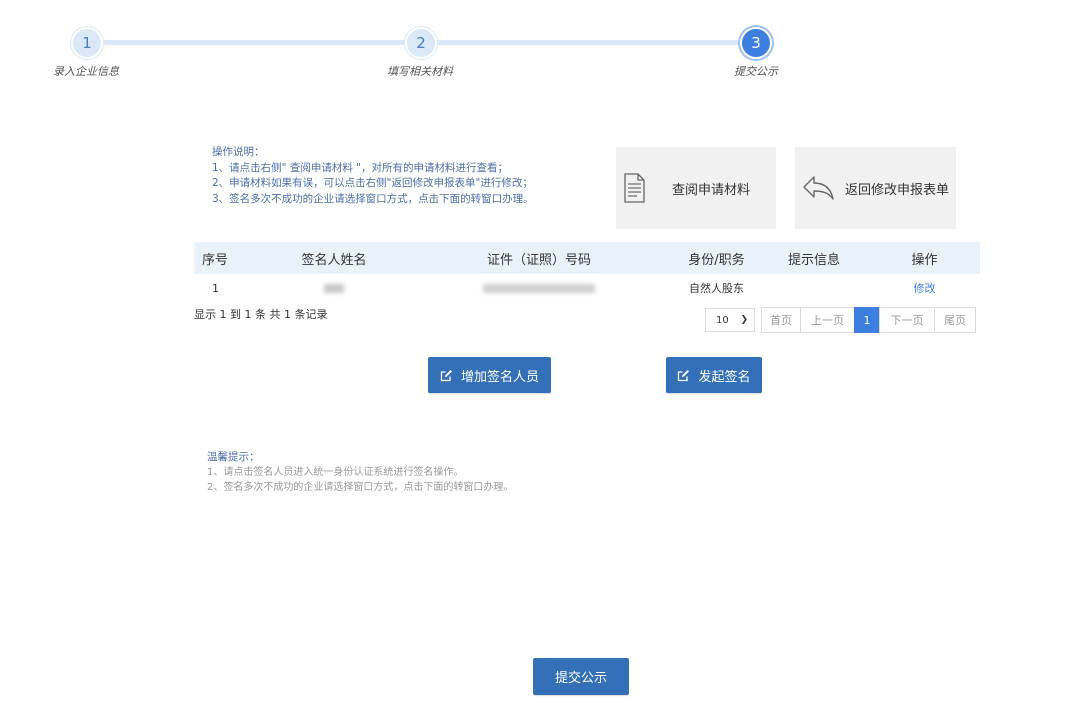 This screenshot has height=708, width=1080. Describe the element at coordinates (538, 260) in the screenshot. I see `header-id-number: 证件（证照）号码` at that location.